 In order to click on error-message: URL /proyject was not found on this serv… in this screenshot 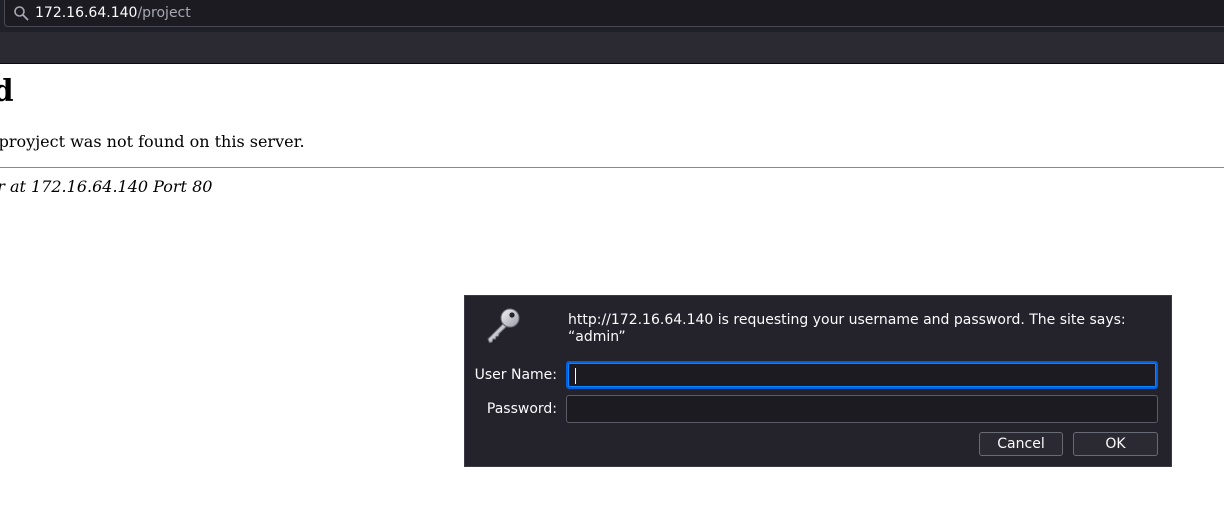, I will do `click(152, 141)`.